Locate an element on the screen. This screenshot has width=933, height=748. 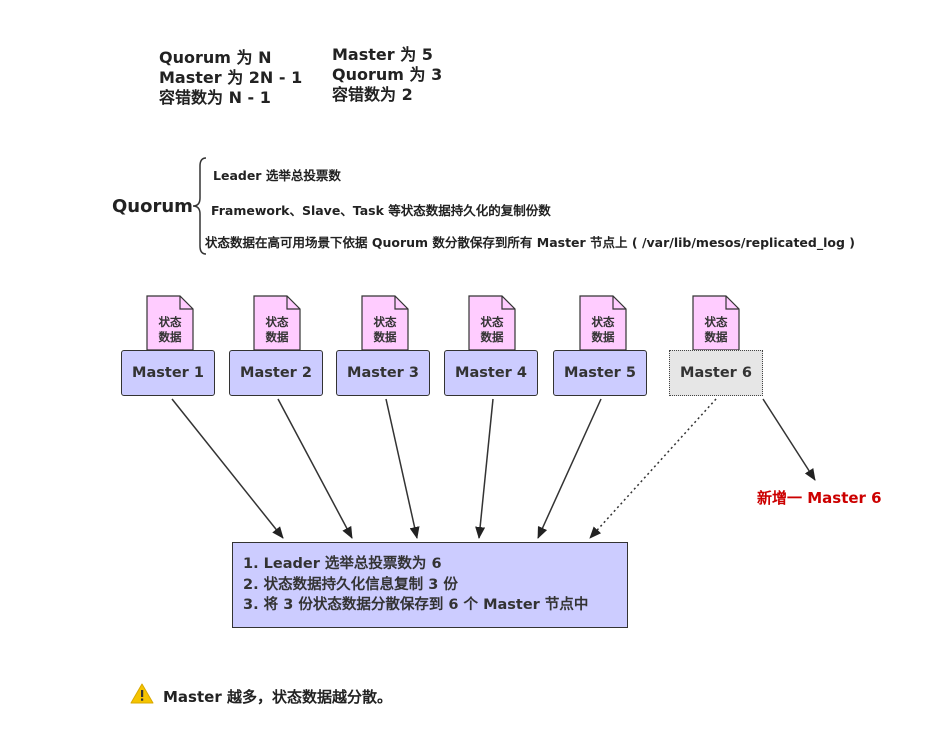
master-node-3: Master 3 is located at coordinates (383, 373).